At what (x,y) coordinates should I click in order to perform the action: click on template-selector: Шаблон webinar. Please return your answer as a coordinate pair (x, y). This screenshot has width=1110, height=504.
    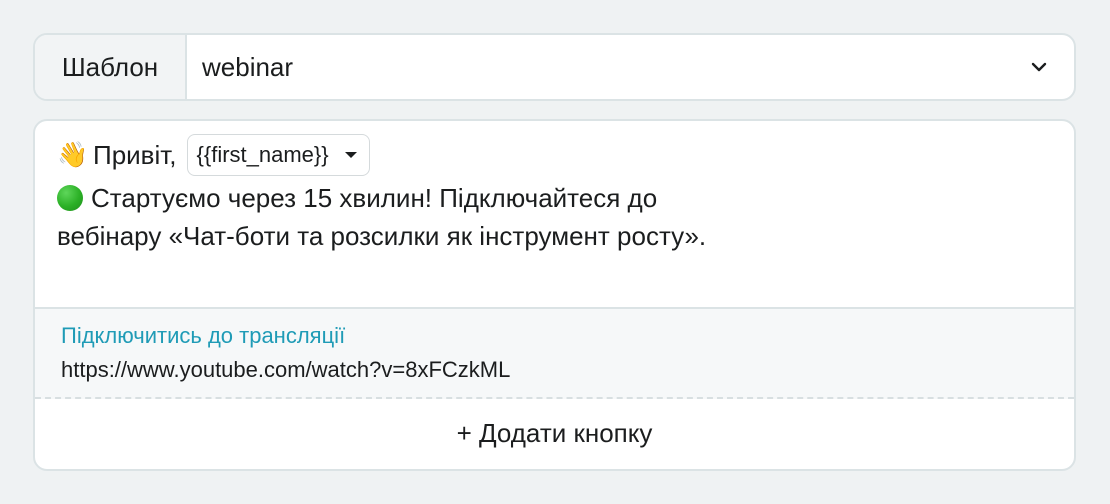
    Looking at the image, I should click on (554, 67).